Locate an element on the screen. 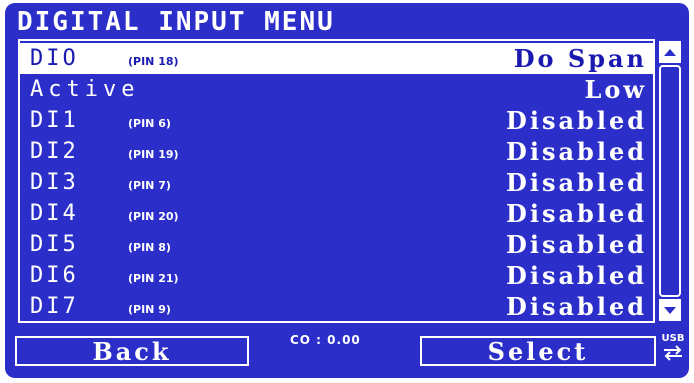 The height and width of the screenshot is (383, 694). menu-row-dio: DIO (PIN 18) Do Span is located at coordinates (336, 58).